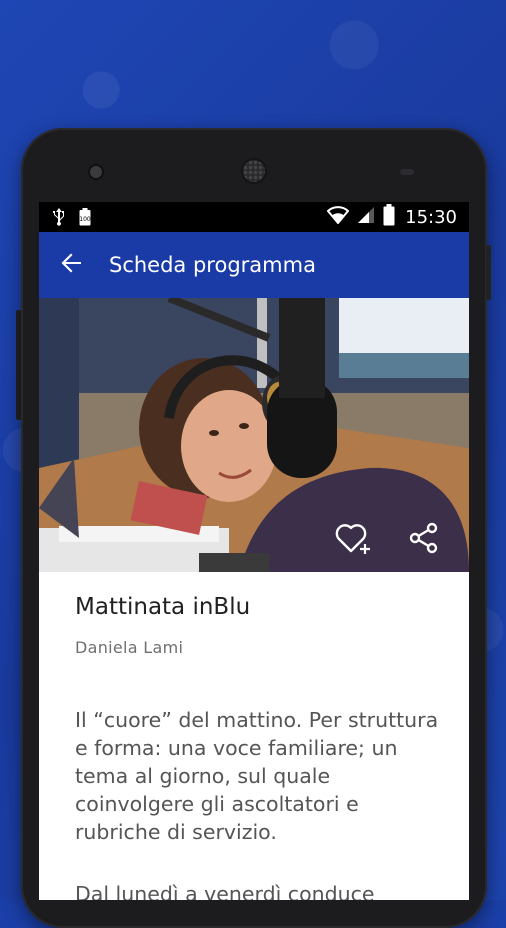 Image resolution: width=506 pixels, height=928 pixels. What do you see at coordinates (488, 272) in the screenshot?
I see `phone-power-button` at bounding box center [488, 272].